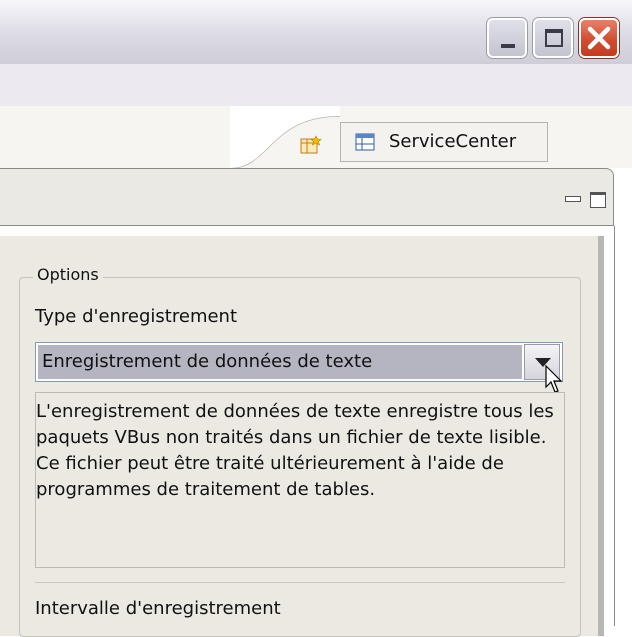 This screenshot has width=632, height=637. Describe the element at coordinates (311, 145) in the screenshot. I see `open-perspective-icon` at that location.